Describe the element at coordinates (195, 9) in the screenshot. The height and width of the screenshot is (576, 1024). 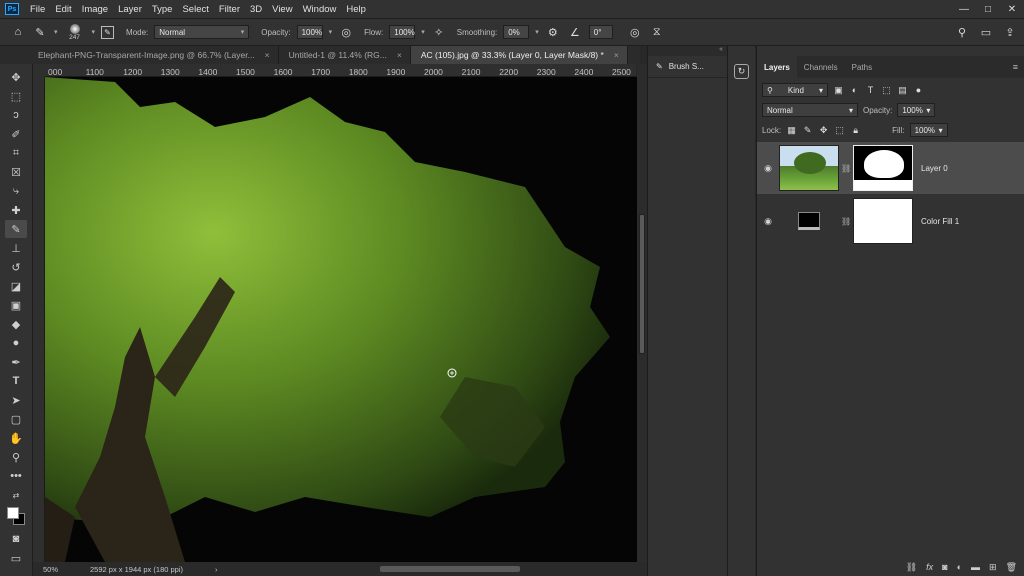
I see `menu-select: Select` at that location.